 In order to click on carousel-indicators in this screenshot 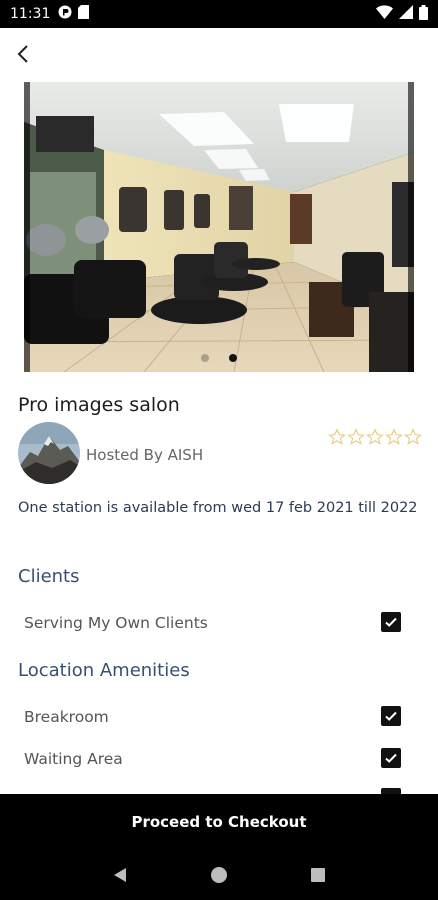, I will do `click(219, 358)`.